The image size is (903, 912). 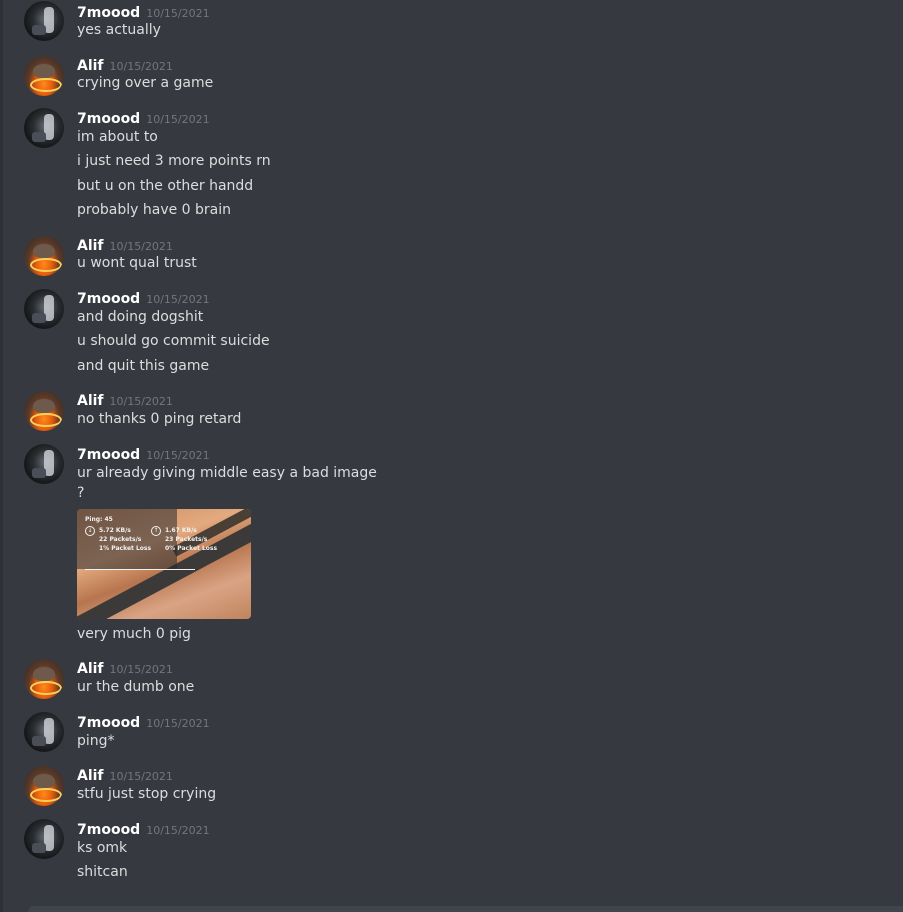 What do you see at coordinates (137, 263) in the screenshot?
I see `message-text: u wont qual trust` at bounding box center [137, 263].